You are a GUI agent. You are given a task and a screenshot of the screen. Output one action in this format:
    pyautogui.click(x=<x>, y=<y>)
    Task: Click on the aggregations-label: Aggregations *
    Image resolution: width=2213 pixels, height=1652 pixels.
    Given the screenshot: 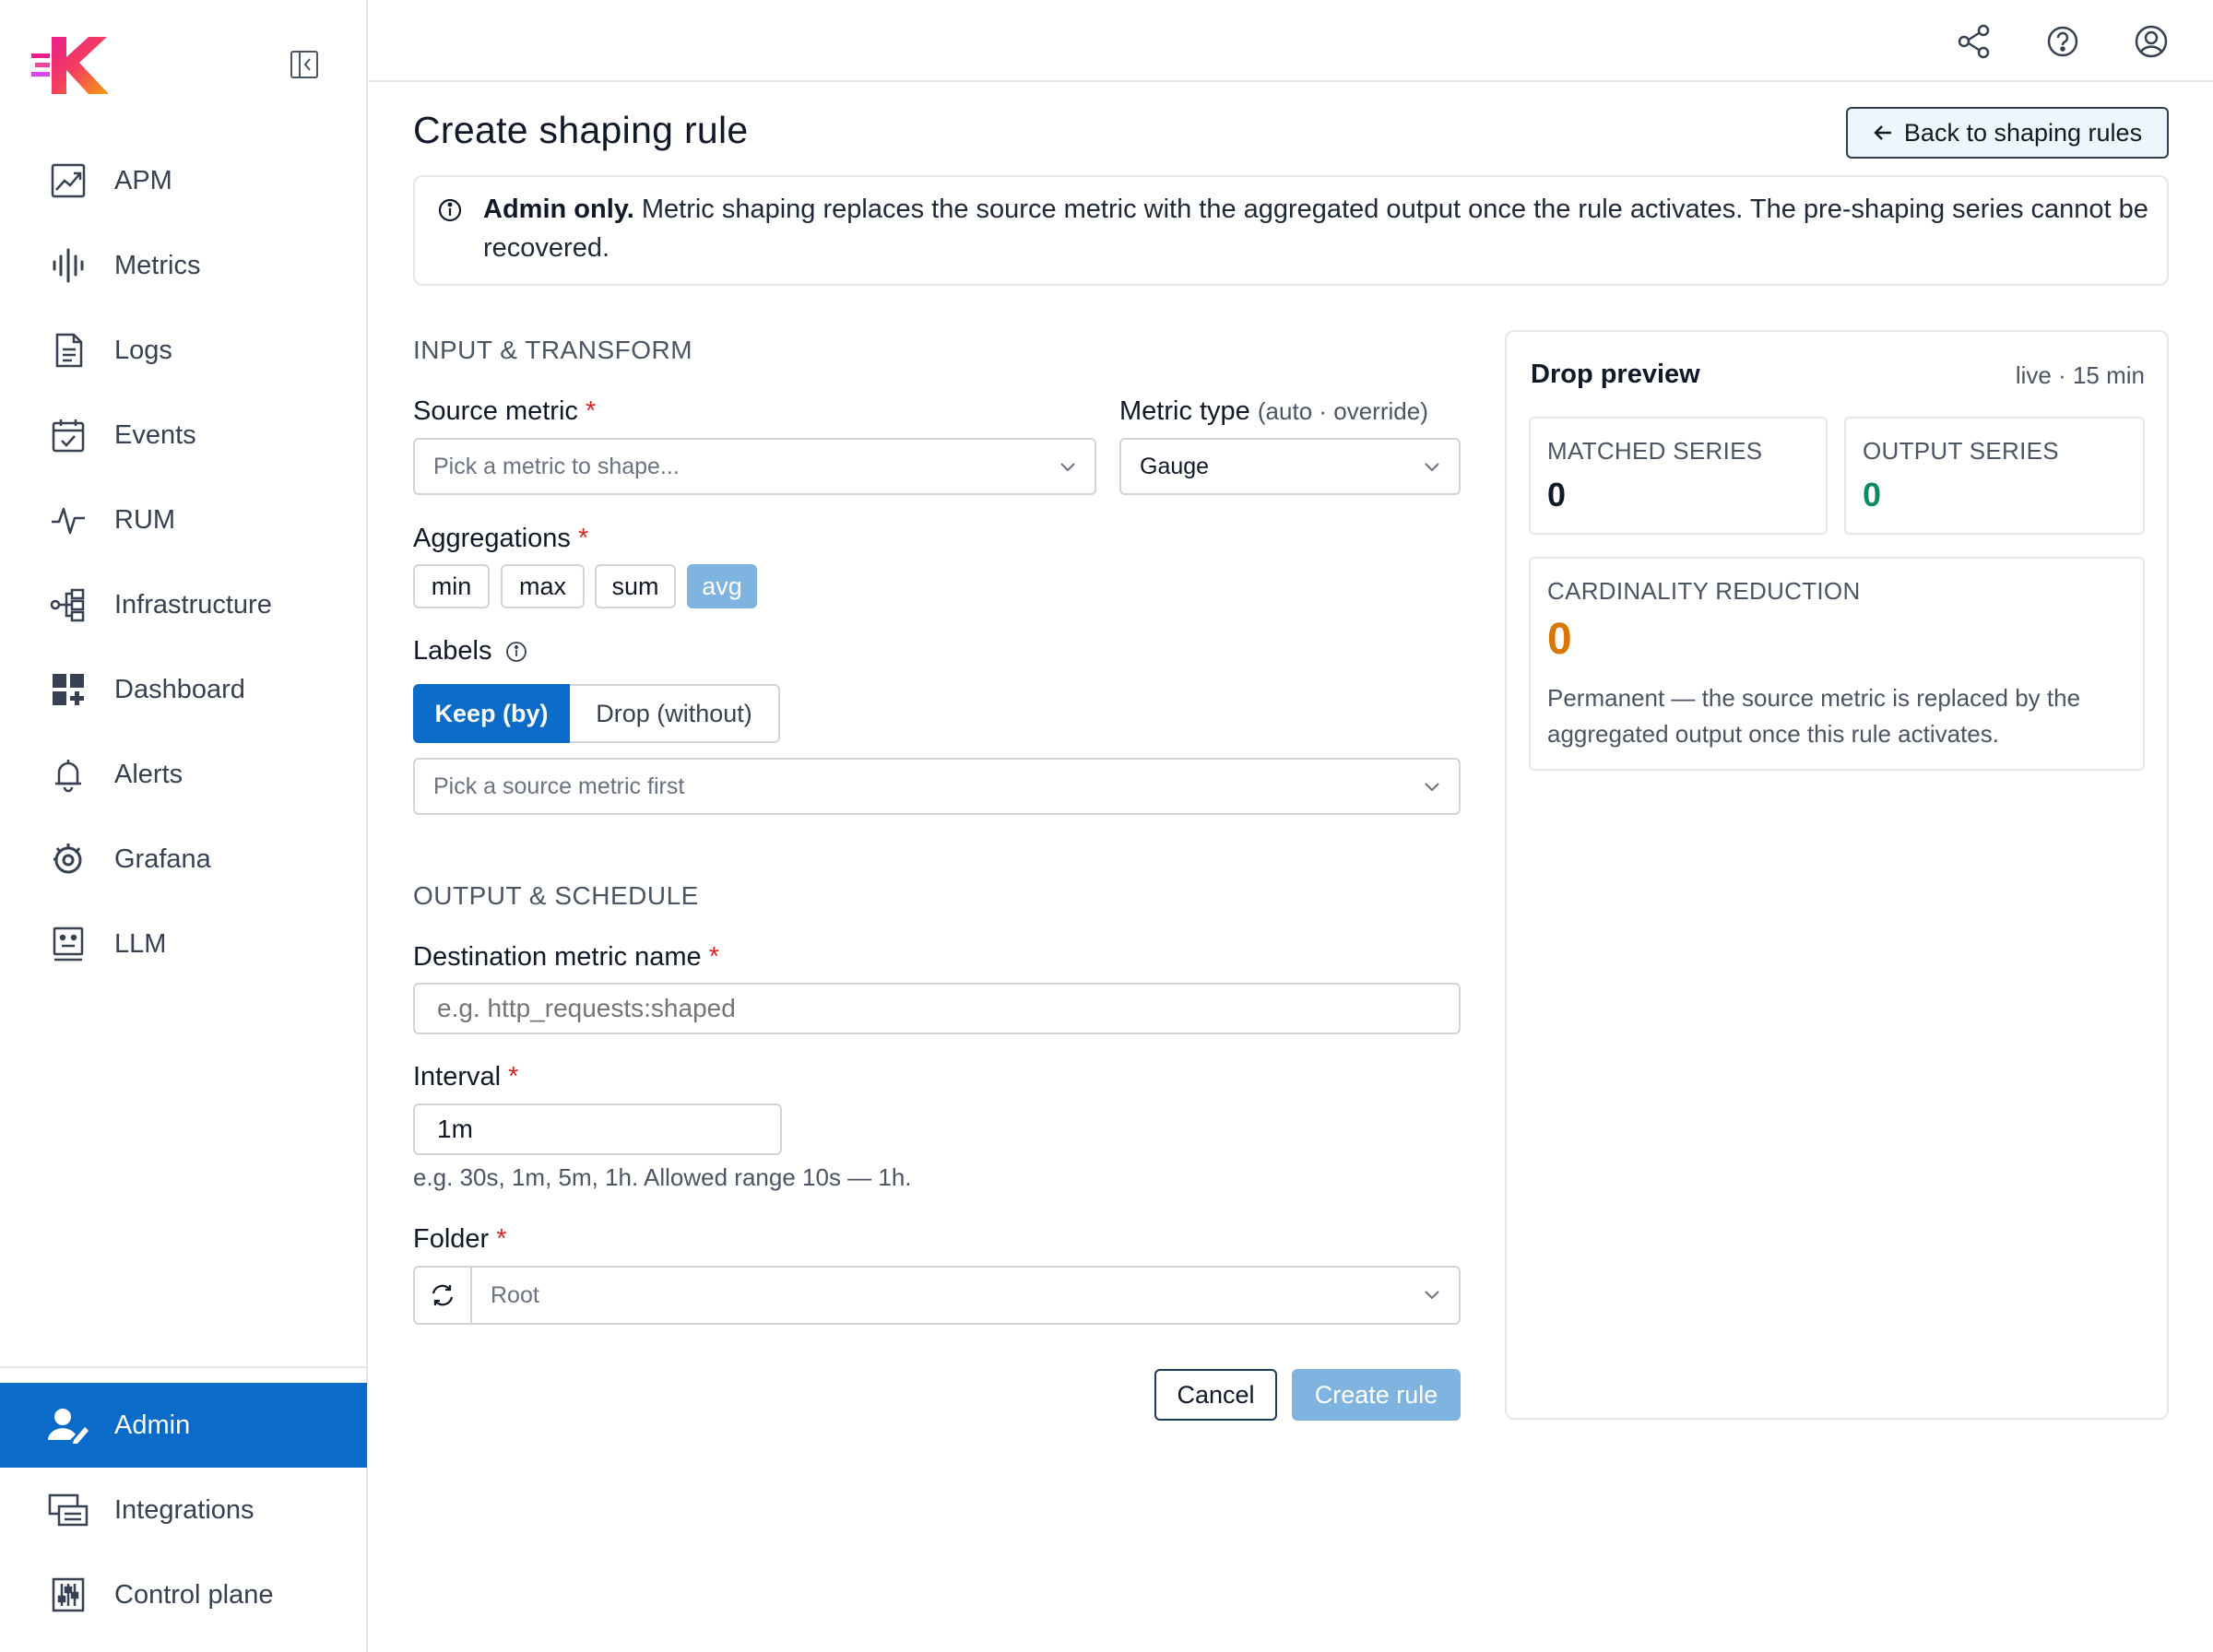 What is the action you would take?
    pyautogui.click(x=501, y=538)
    